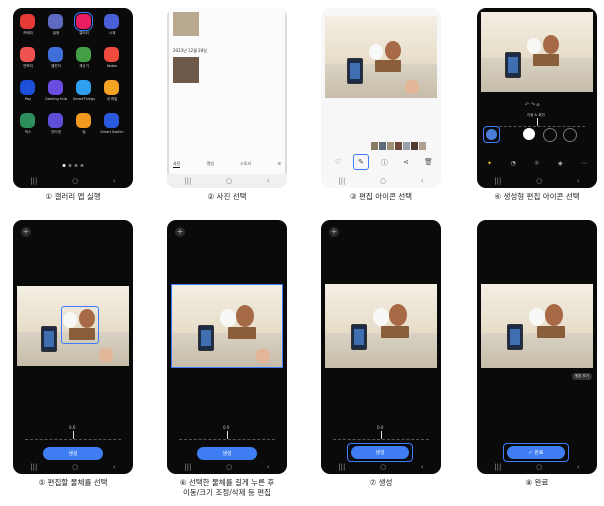  I want to click on app-label: 빅스, so click(28, 132).